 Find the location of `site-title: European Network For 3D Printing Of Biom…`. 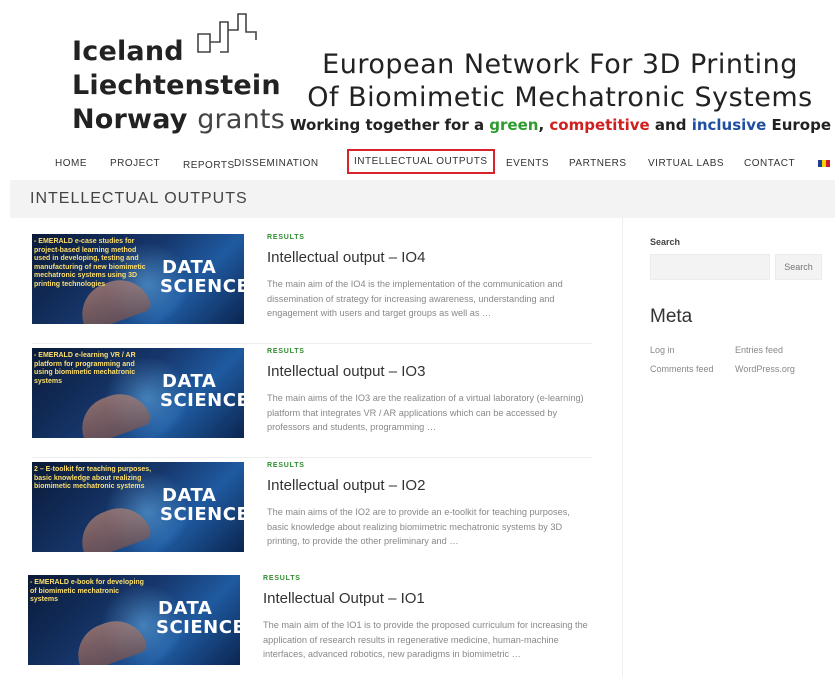

site-title: European Network For 3D Printing Of Biom… is located at coordinates (560, 81).